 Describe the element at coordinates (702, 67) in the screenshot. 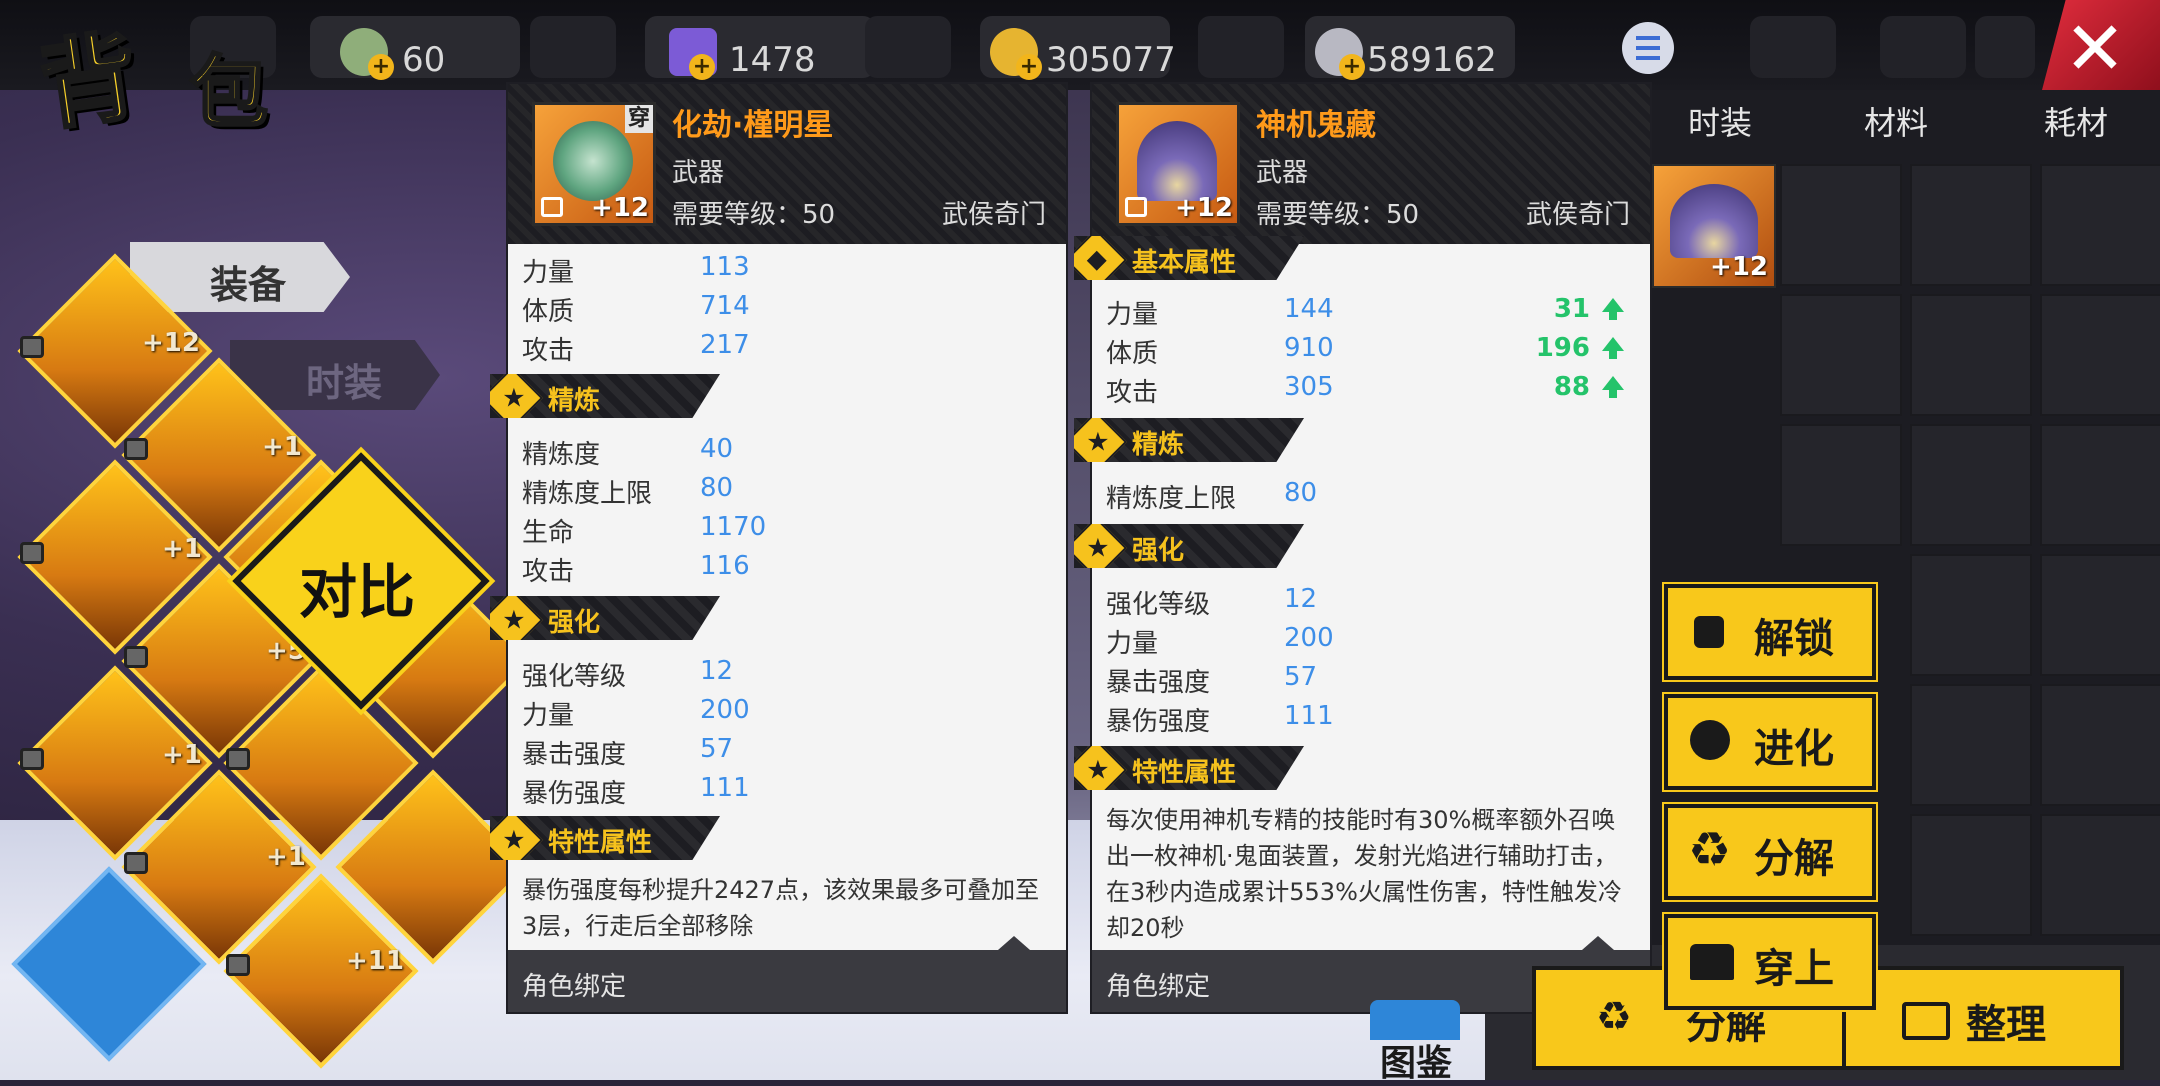

I see `add-crystal-button: +` at that location.